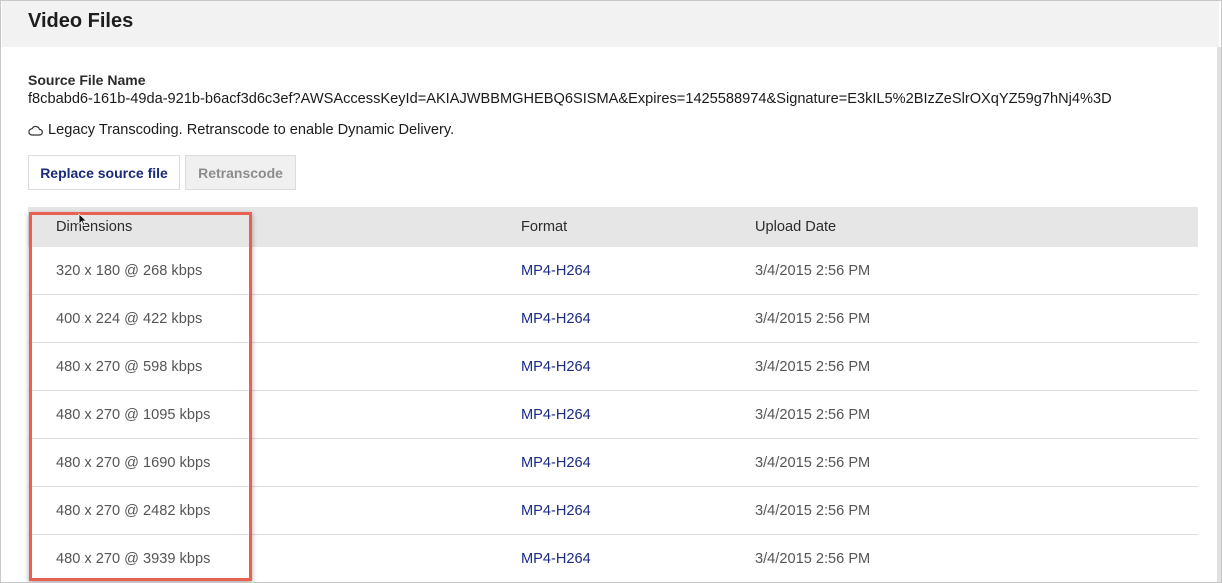 The image size is (1222, 583). Describe the element at coordinates (94, 227) in the screenshot. I see `column-header-dimensions: Dimensions` at that location.